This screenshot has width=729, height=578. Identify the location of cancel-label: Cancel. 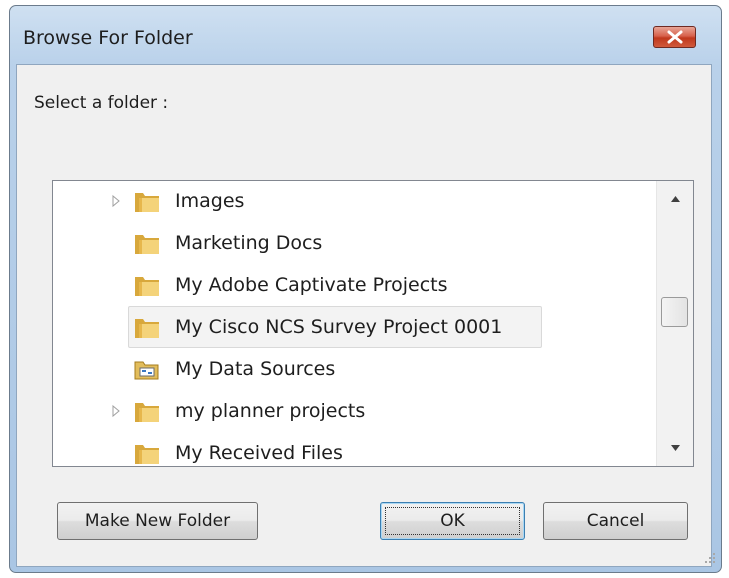
(615, 521).